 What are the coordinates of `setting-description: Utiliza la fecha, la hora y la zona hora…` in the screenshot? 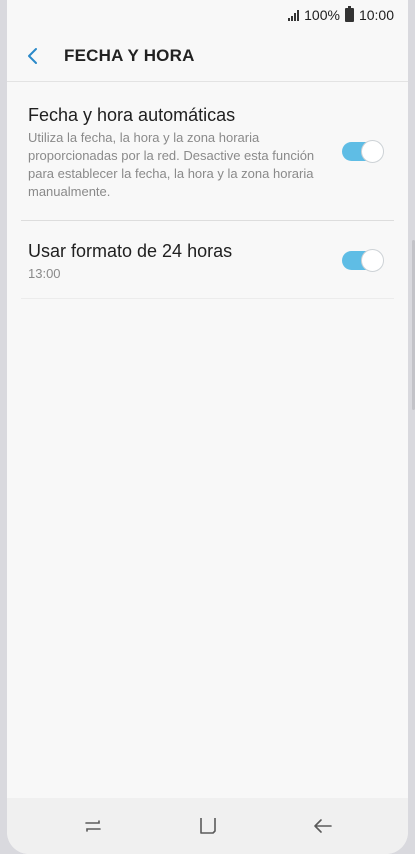 It's located at (171, 164).